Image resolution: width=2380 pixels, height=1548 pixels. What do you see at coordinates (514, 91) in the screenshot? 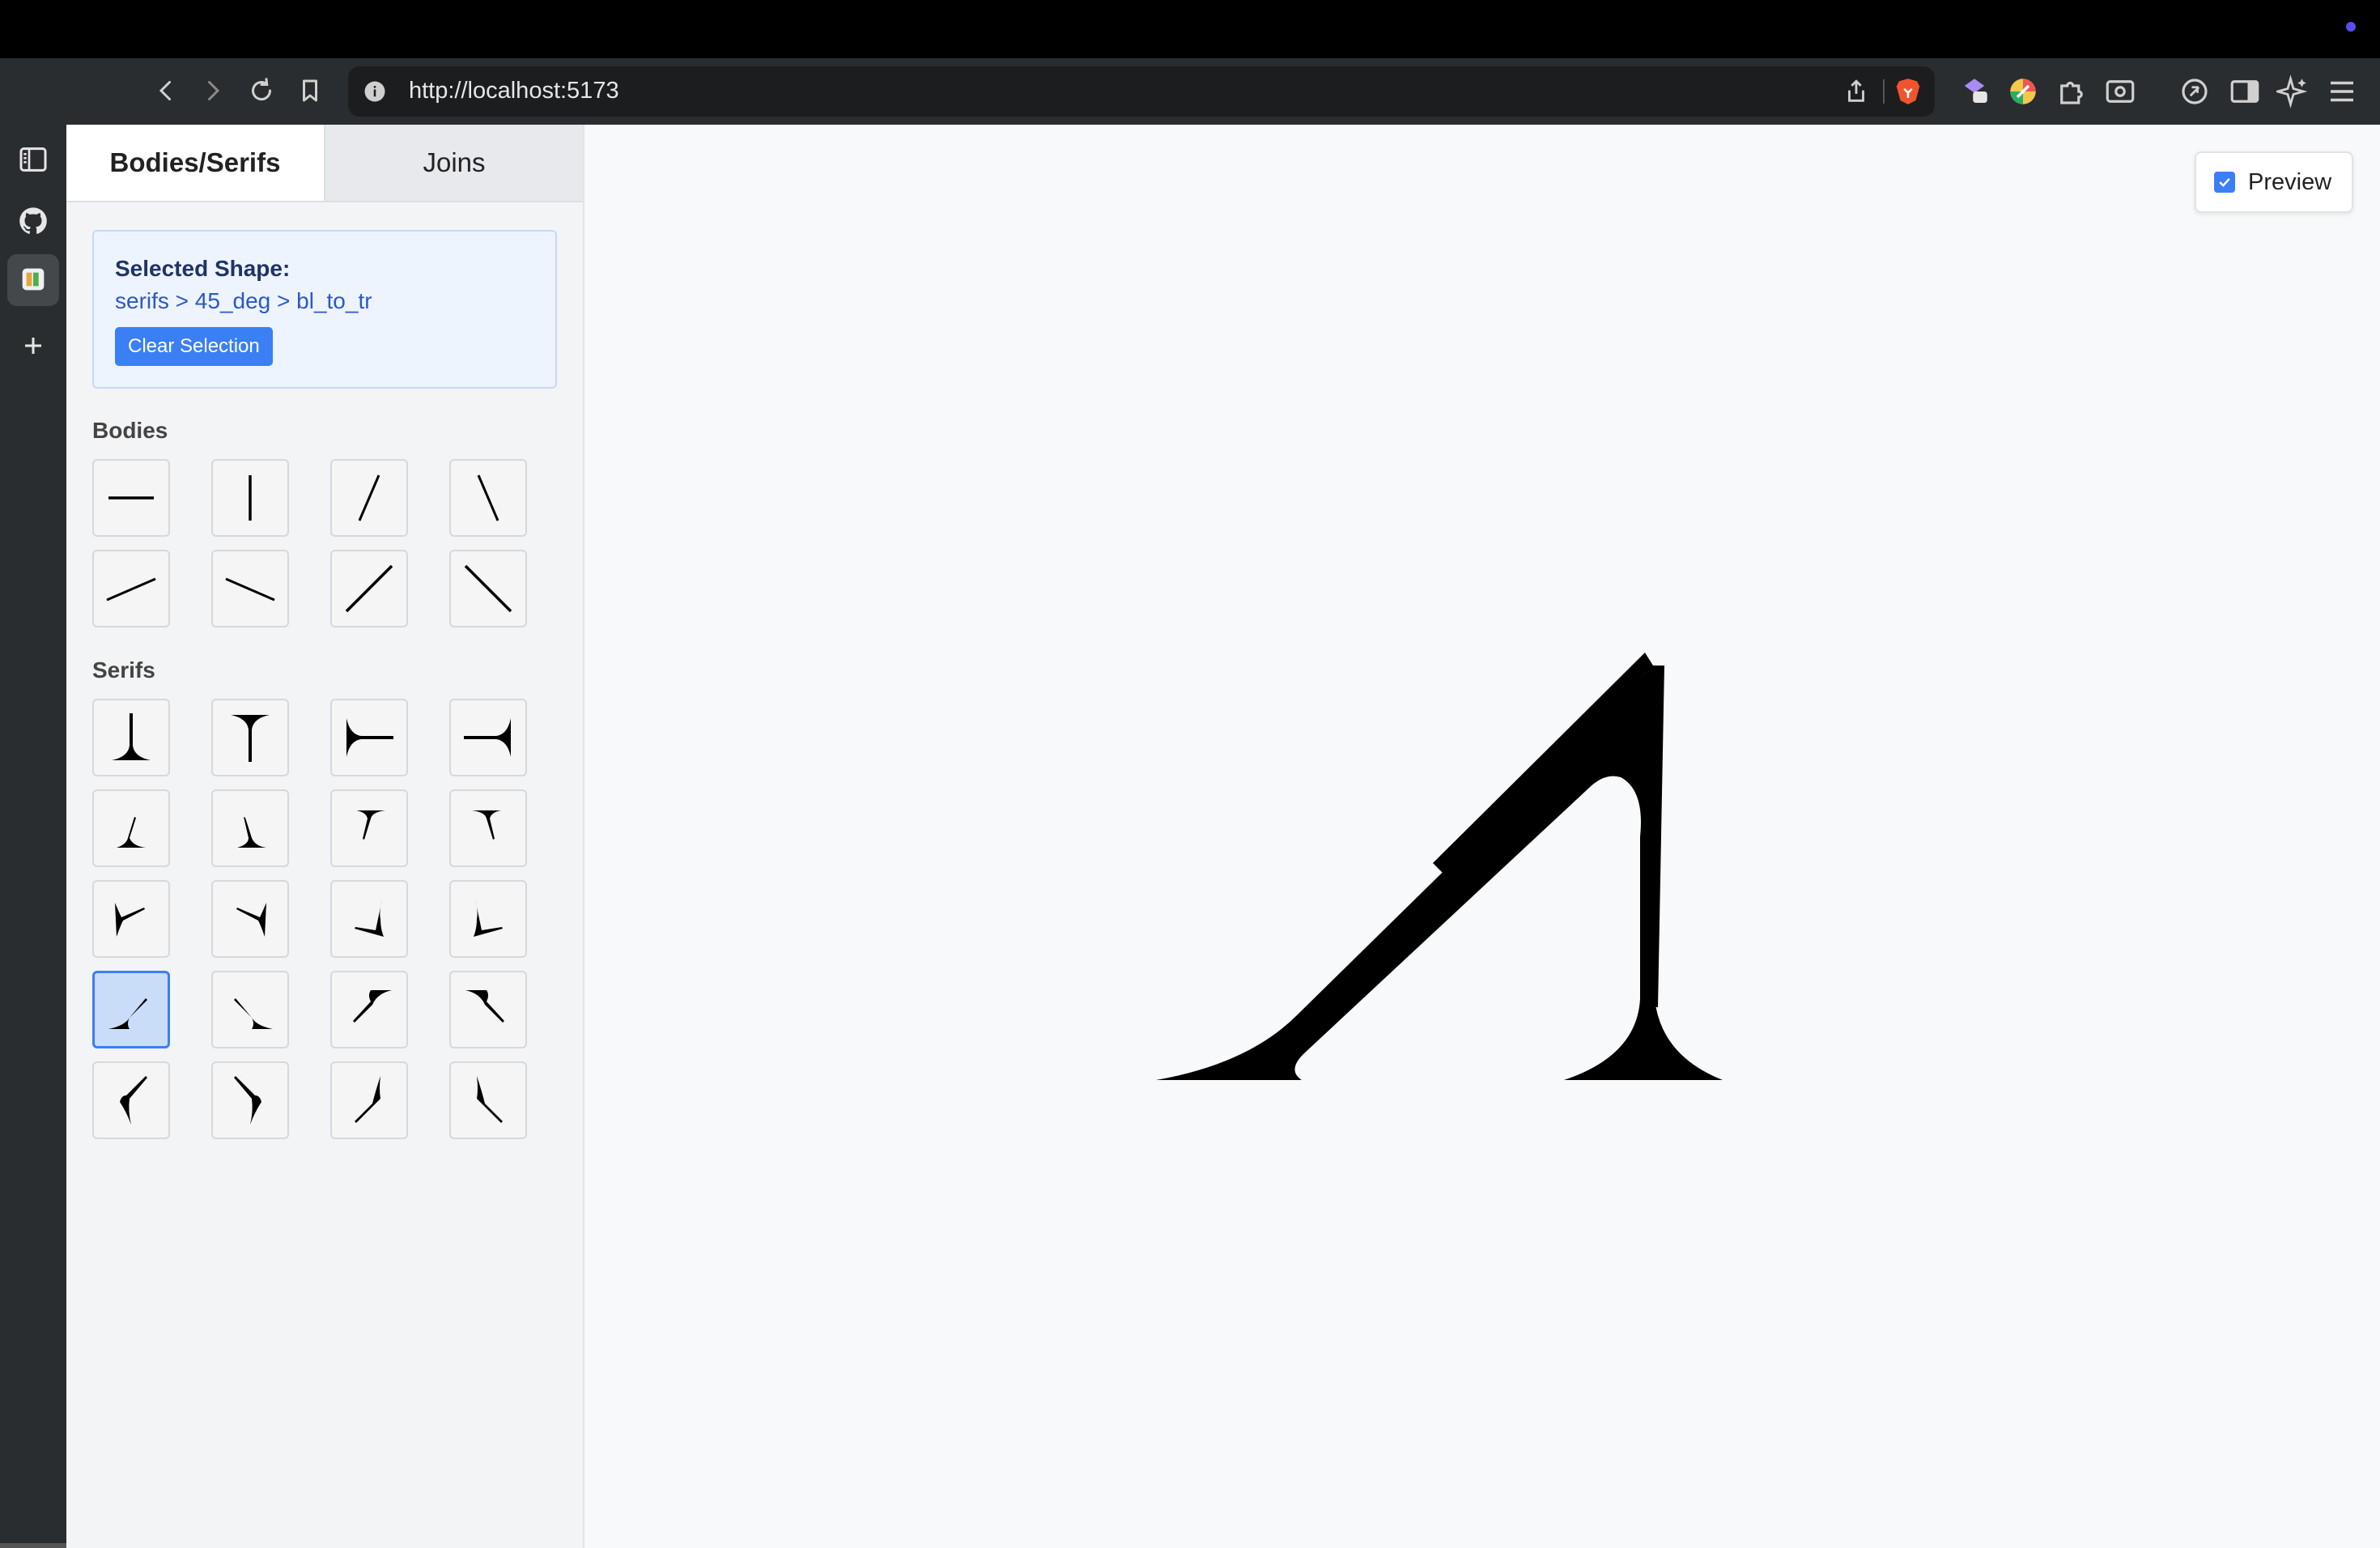
I see `url-text: http://localhost:5173` at bounding box center [514, 91].